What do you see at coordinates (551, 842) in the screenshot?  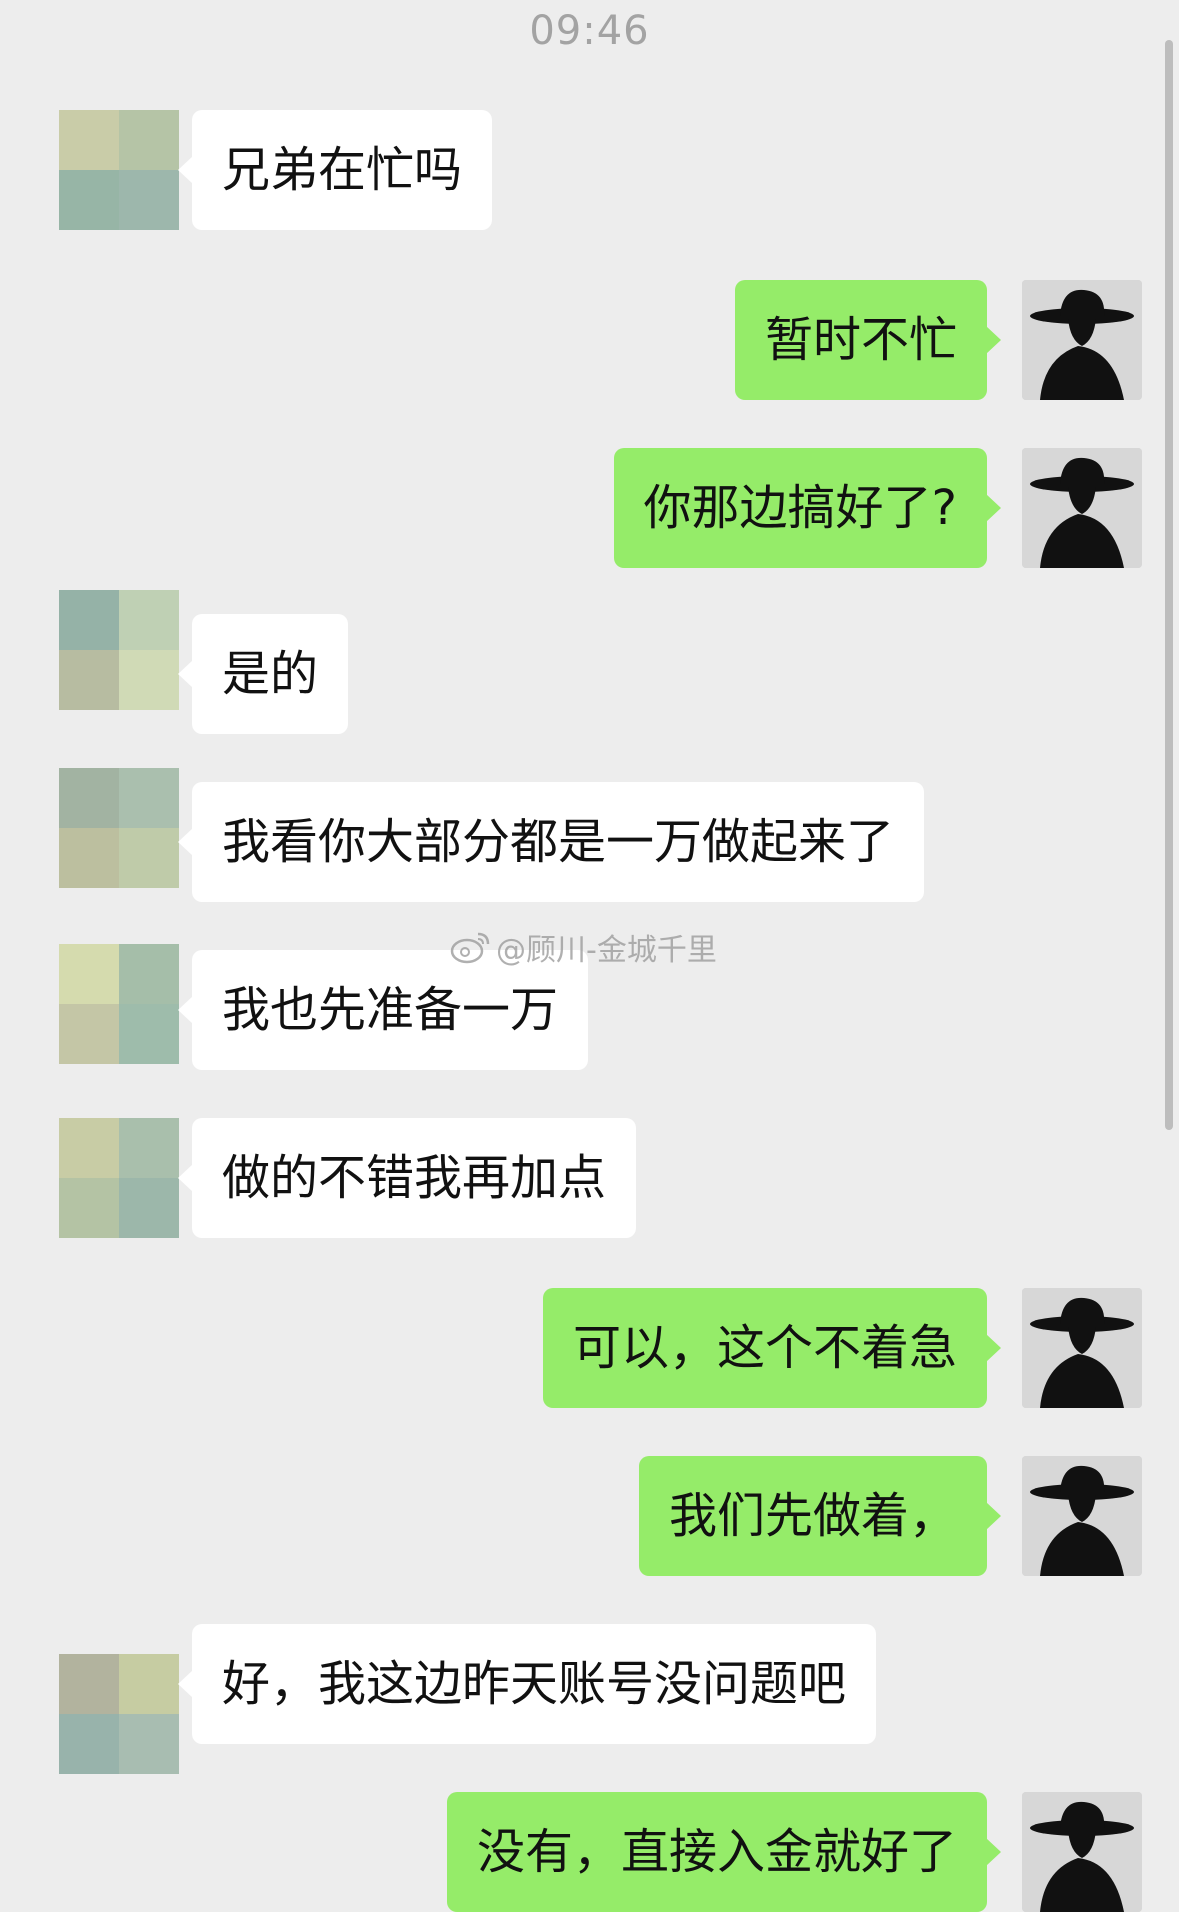 I see `received-message: 我看你大部分都是一万做起来了` at bounding box center [551, 842].